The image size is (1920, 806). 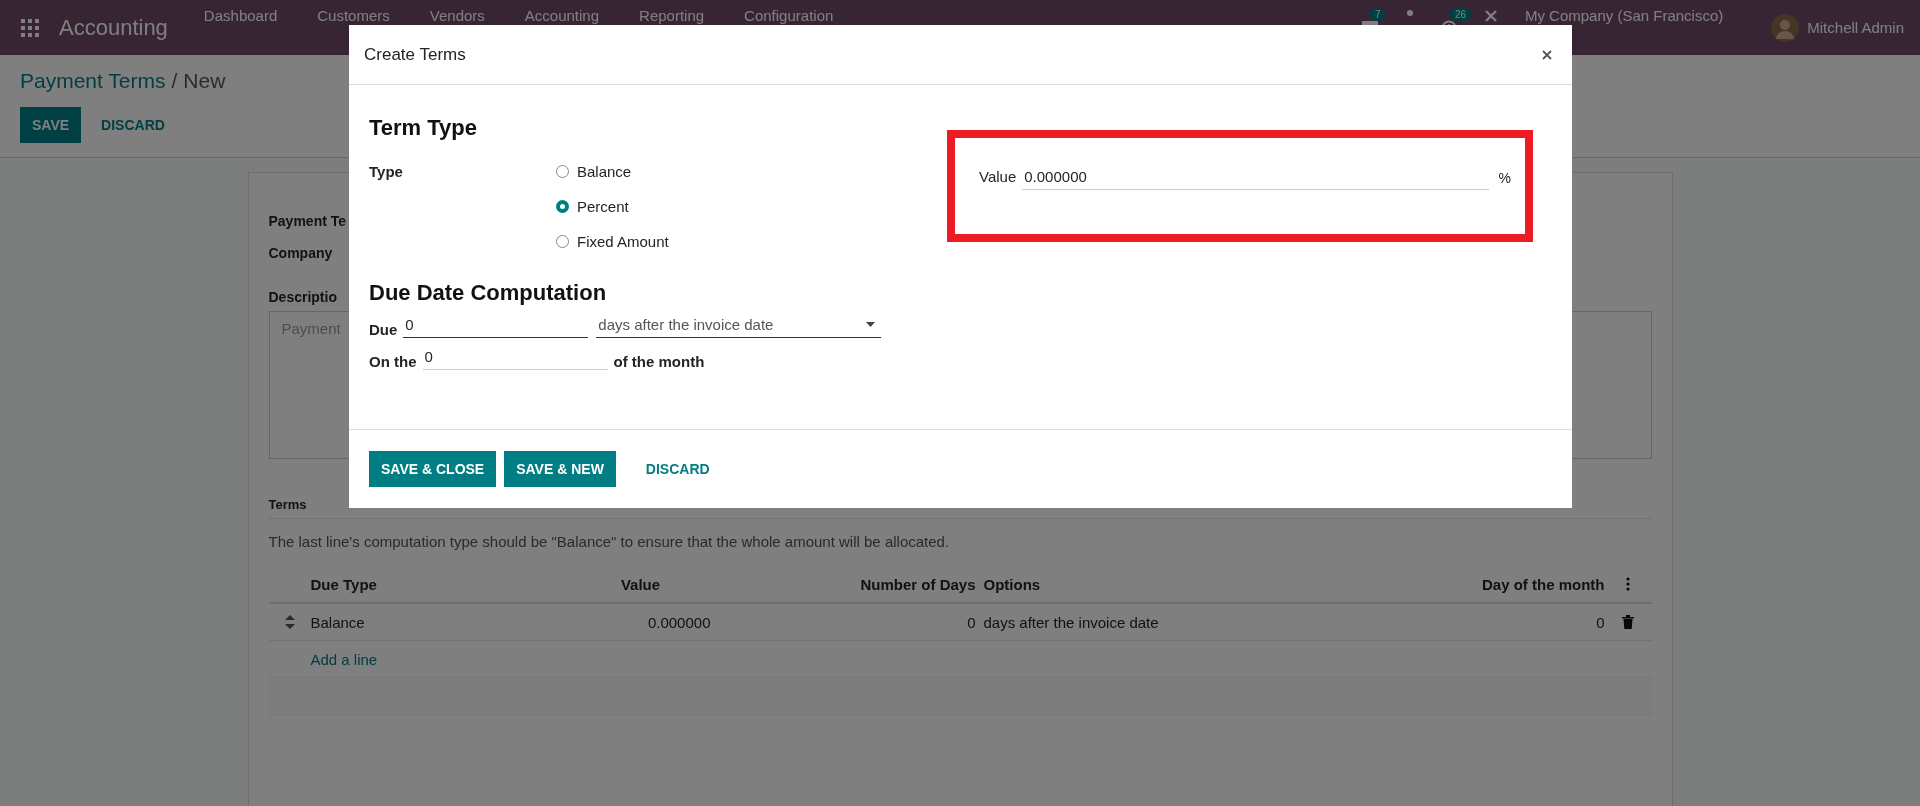 What do you see at coordinates (415, 54) in the screenshot?
I see `dialog-title: Create Terms` at bounding box center [415, 54].